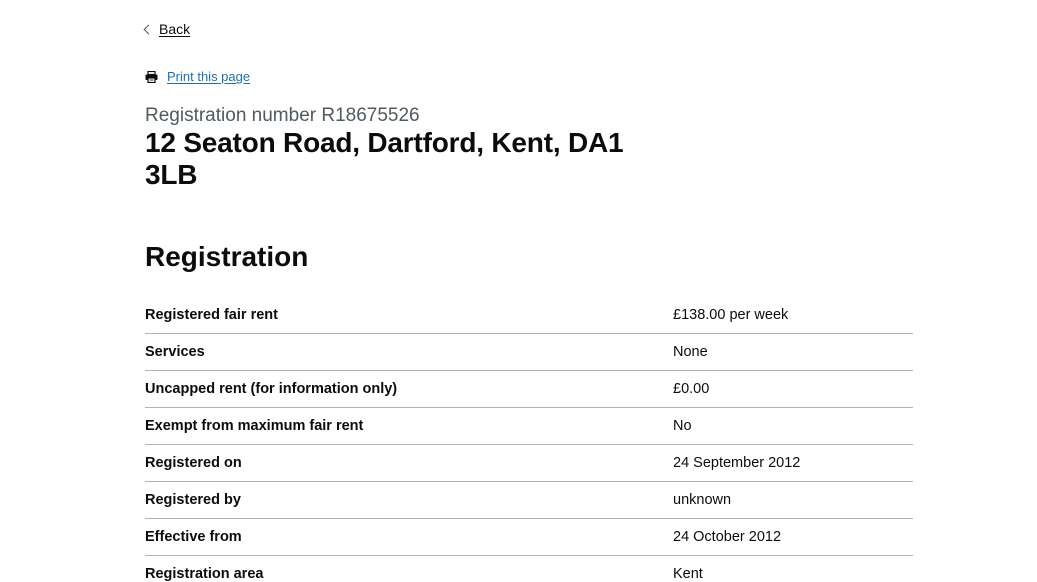  I want to click on summary-key: Registered fair rent, so click(211, 315).